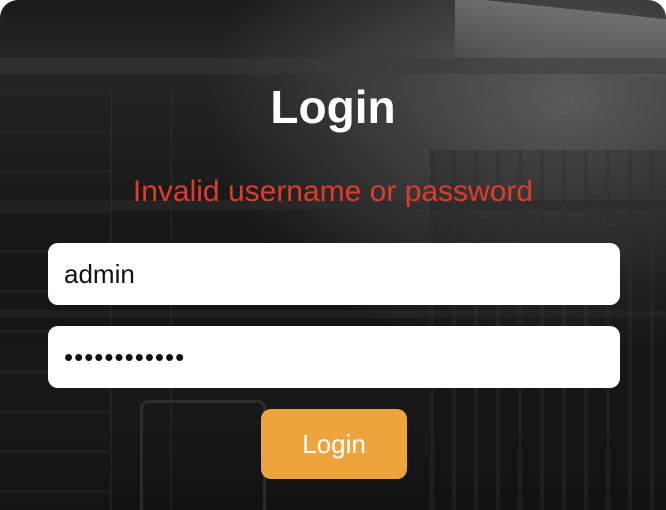 This screenshot has height=510, width=666. What do you see at coordinates (333, 107) in the screenshot?
I see `login-title: Login` at bounding box center [333, 107].